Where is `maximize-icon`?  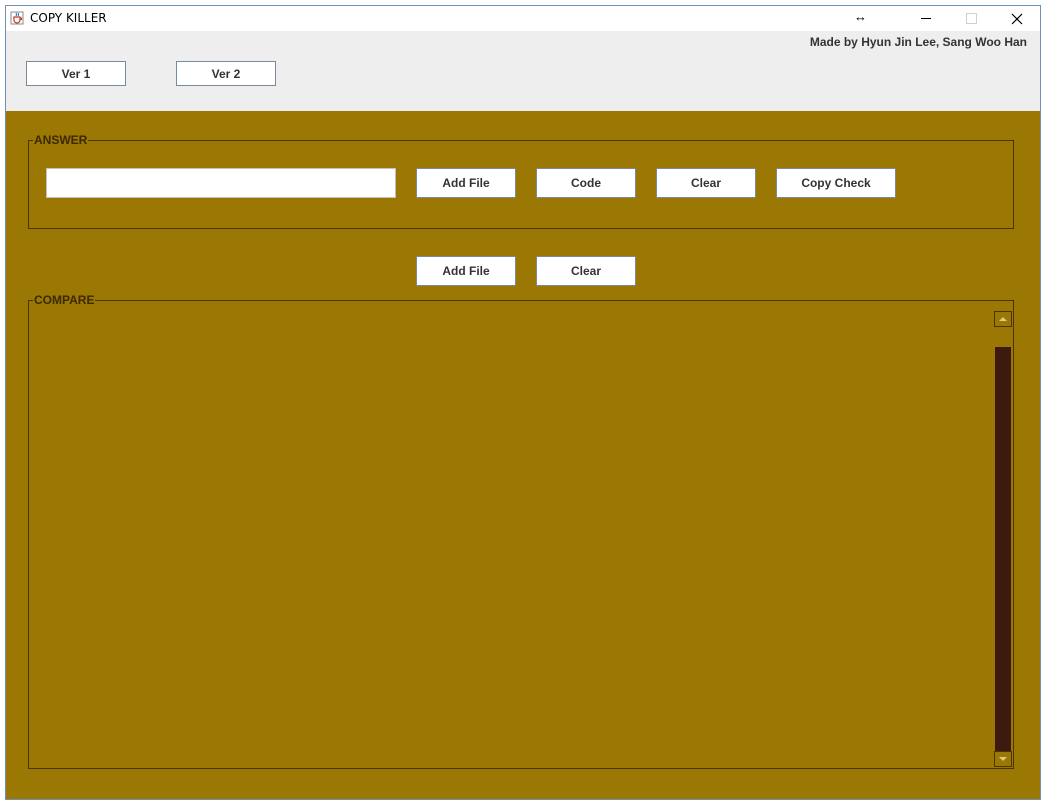
maximize-icon is located at coordinates (971, 18).